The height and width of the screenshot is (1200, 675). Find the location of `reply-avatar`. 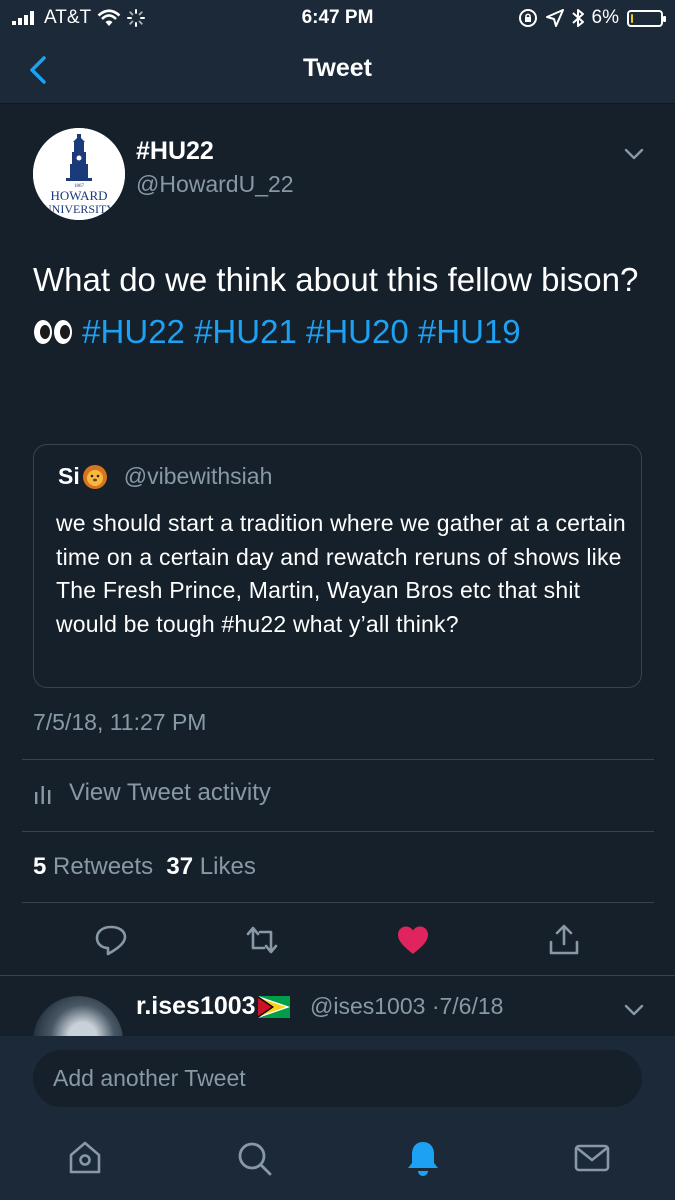

reply-avatar is located at coordinates (78, 1016).